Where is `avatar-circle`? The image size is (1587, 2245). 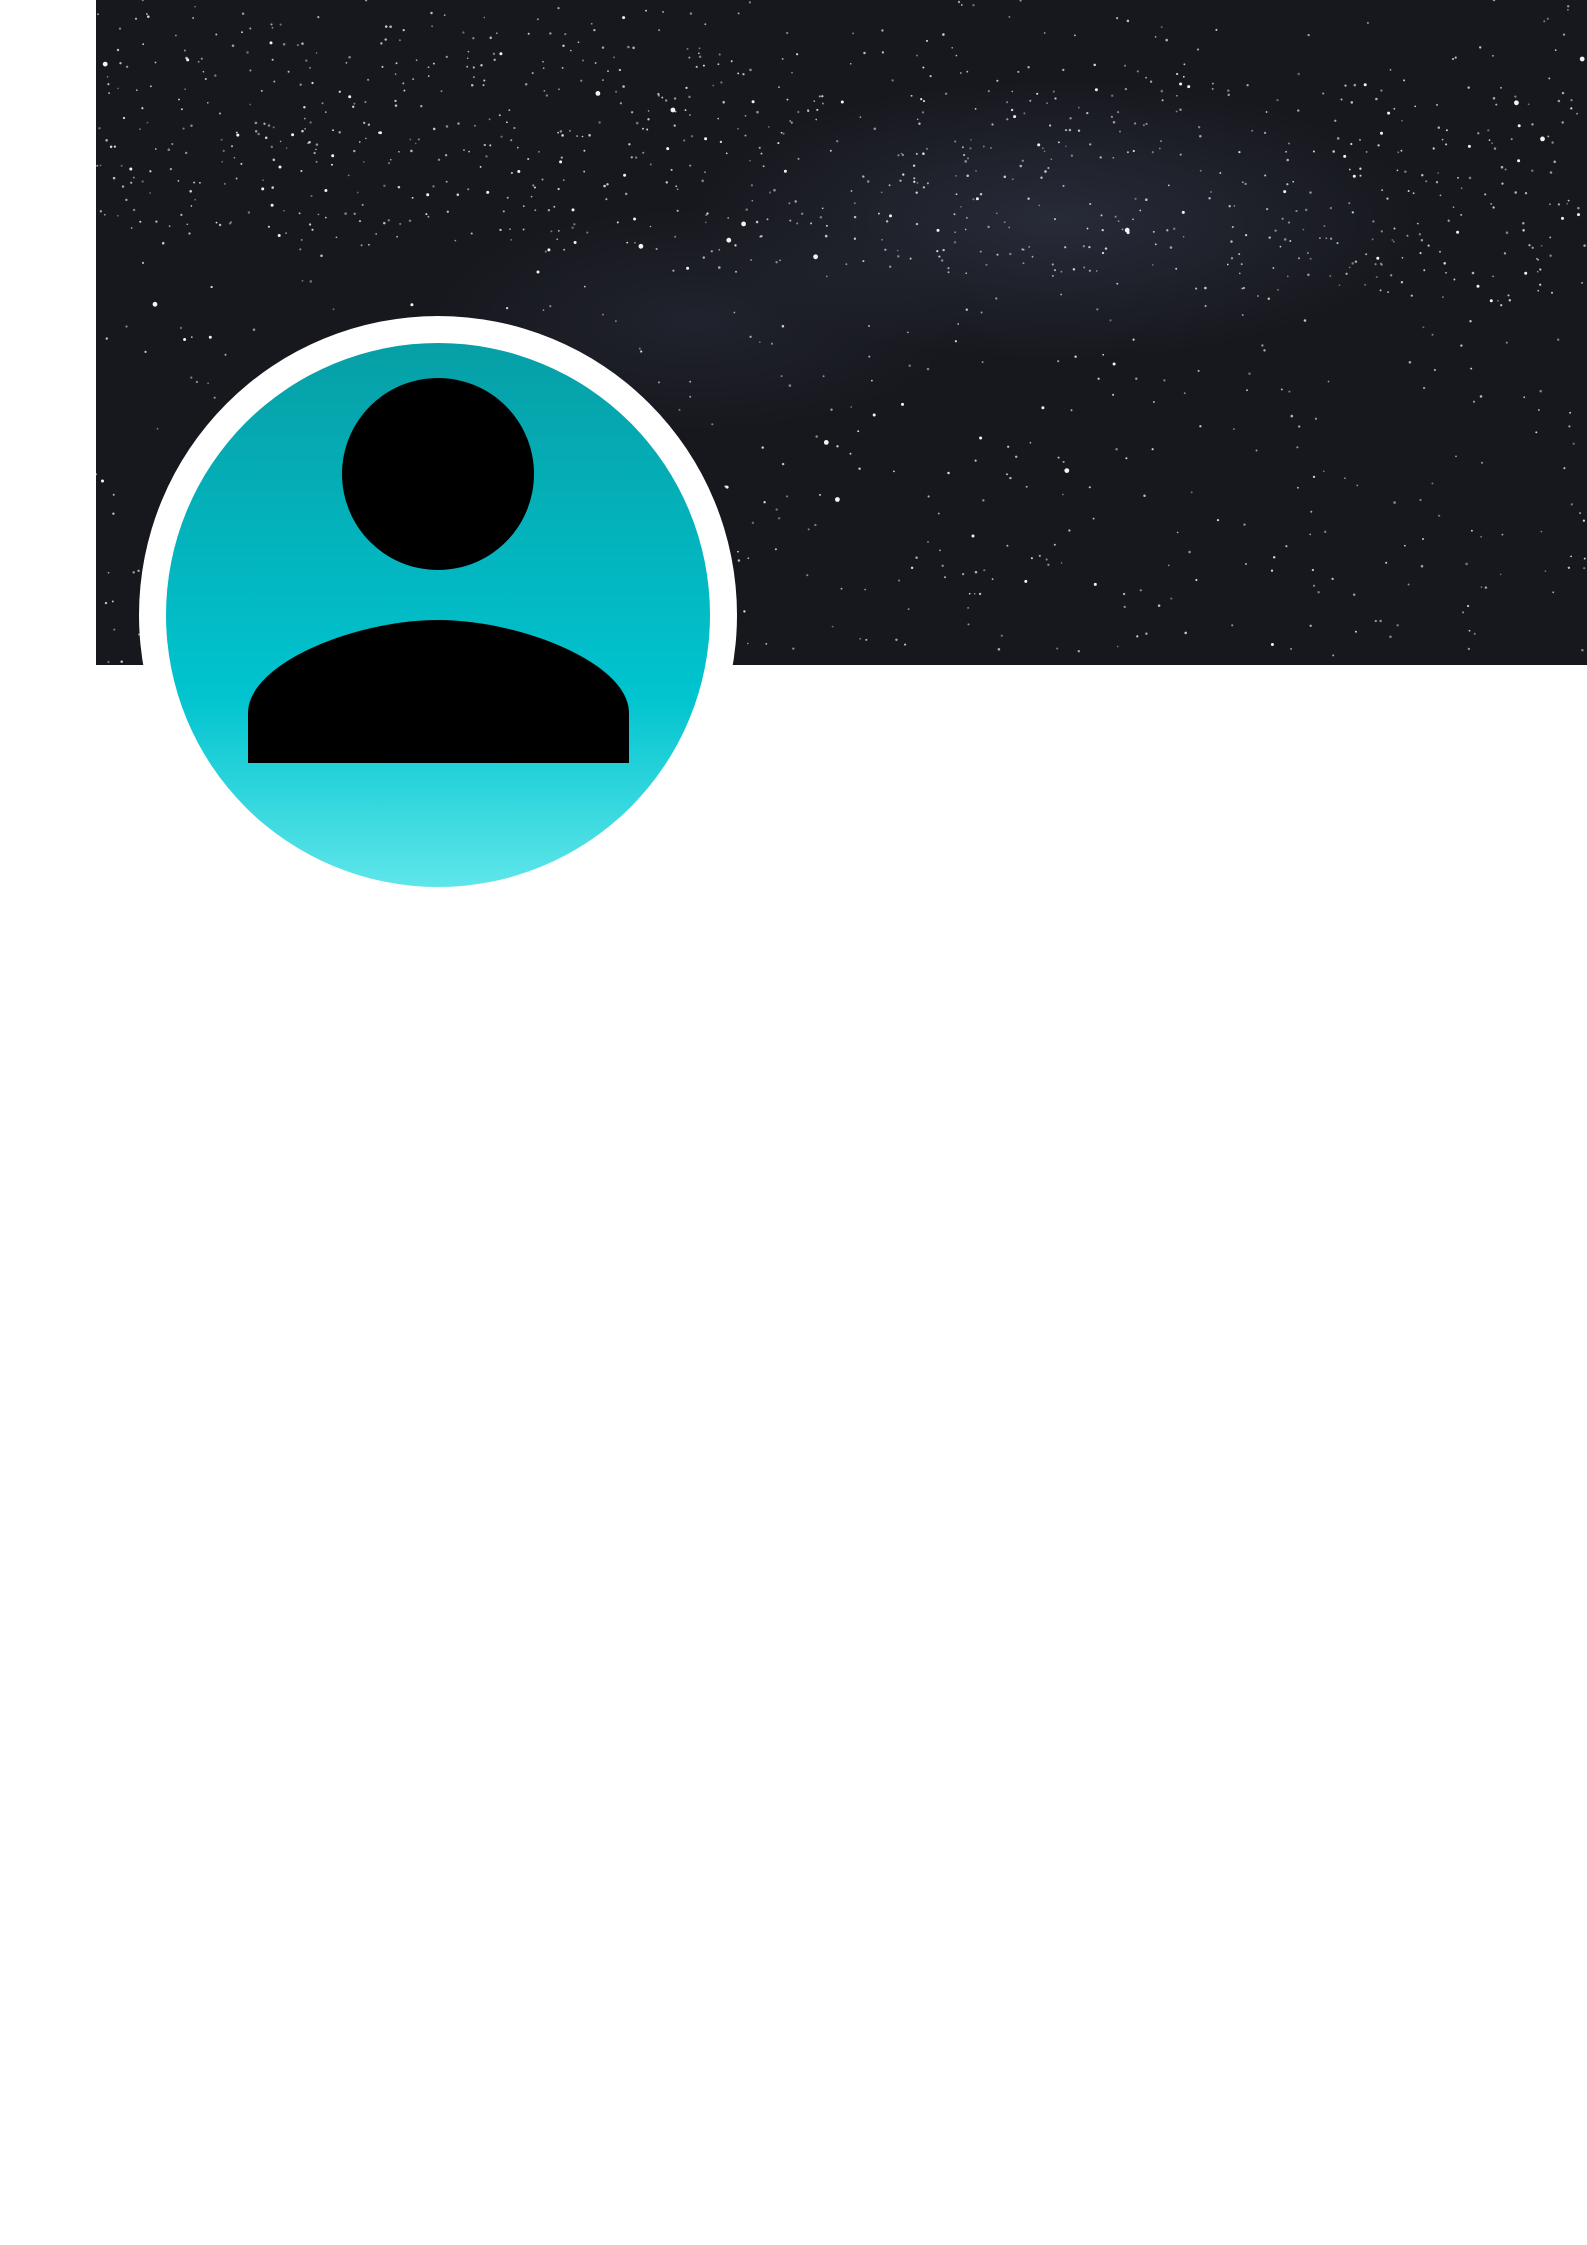
avatar-circle is located at coordinates (438, 615).